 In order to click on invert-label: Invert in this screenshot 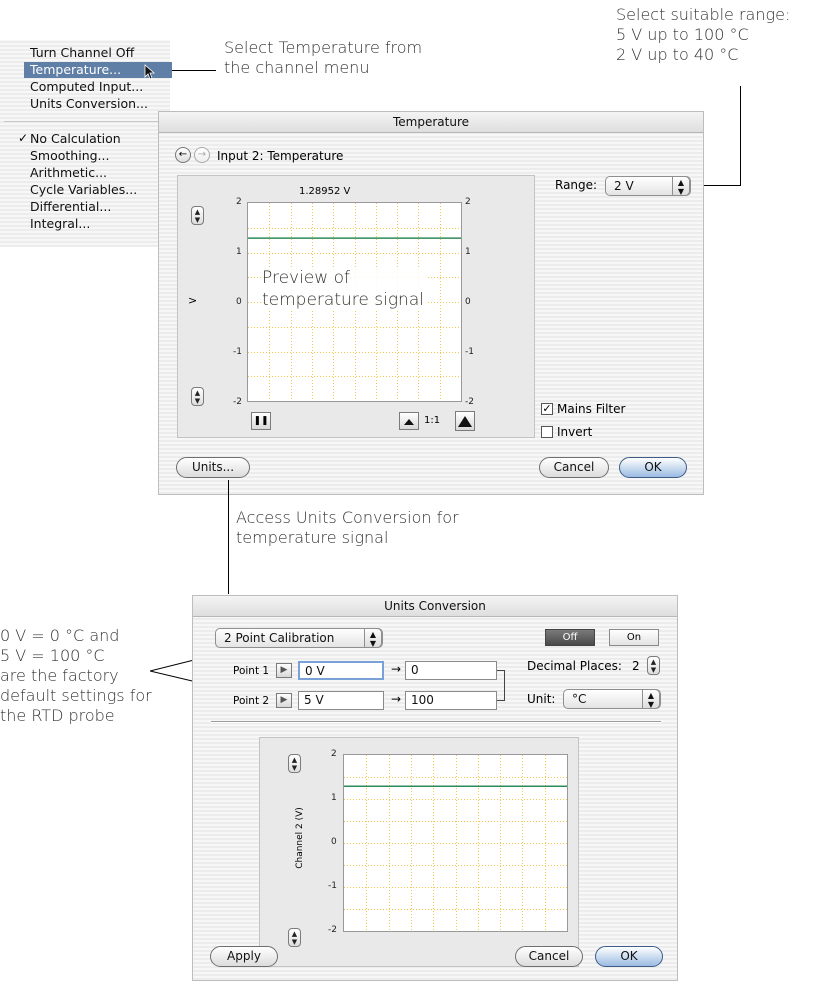, I will do `click(575, 432)`.